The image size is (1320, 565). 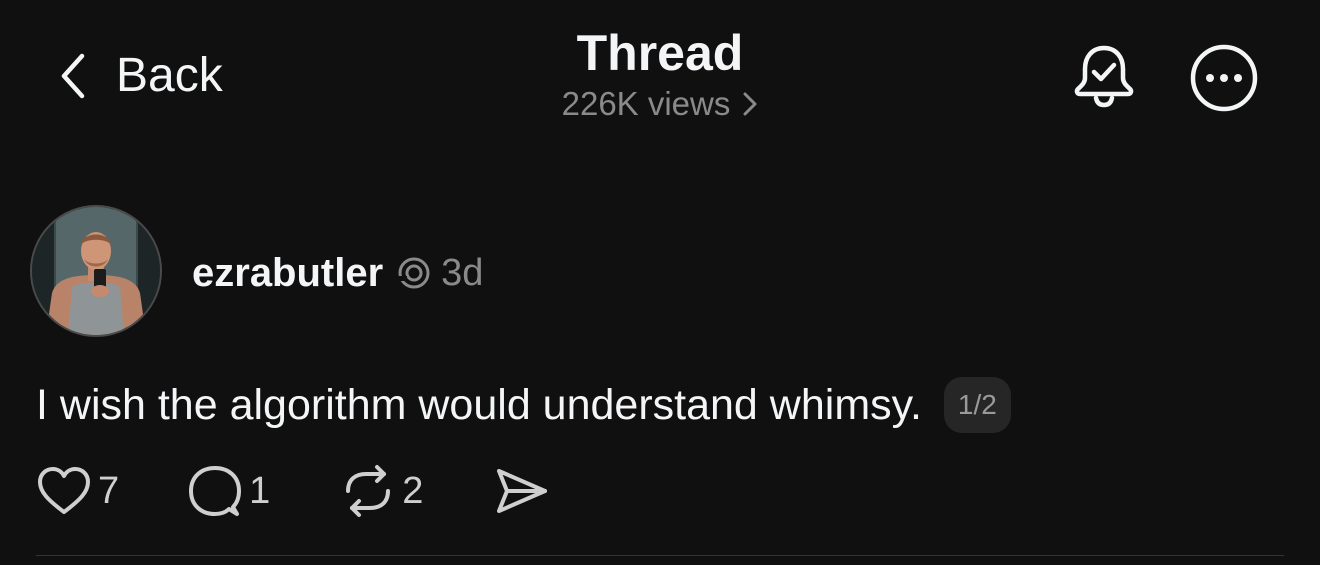 I want to click on notifications-button, so click(x=1104, y=75).